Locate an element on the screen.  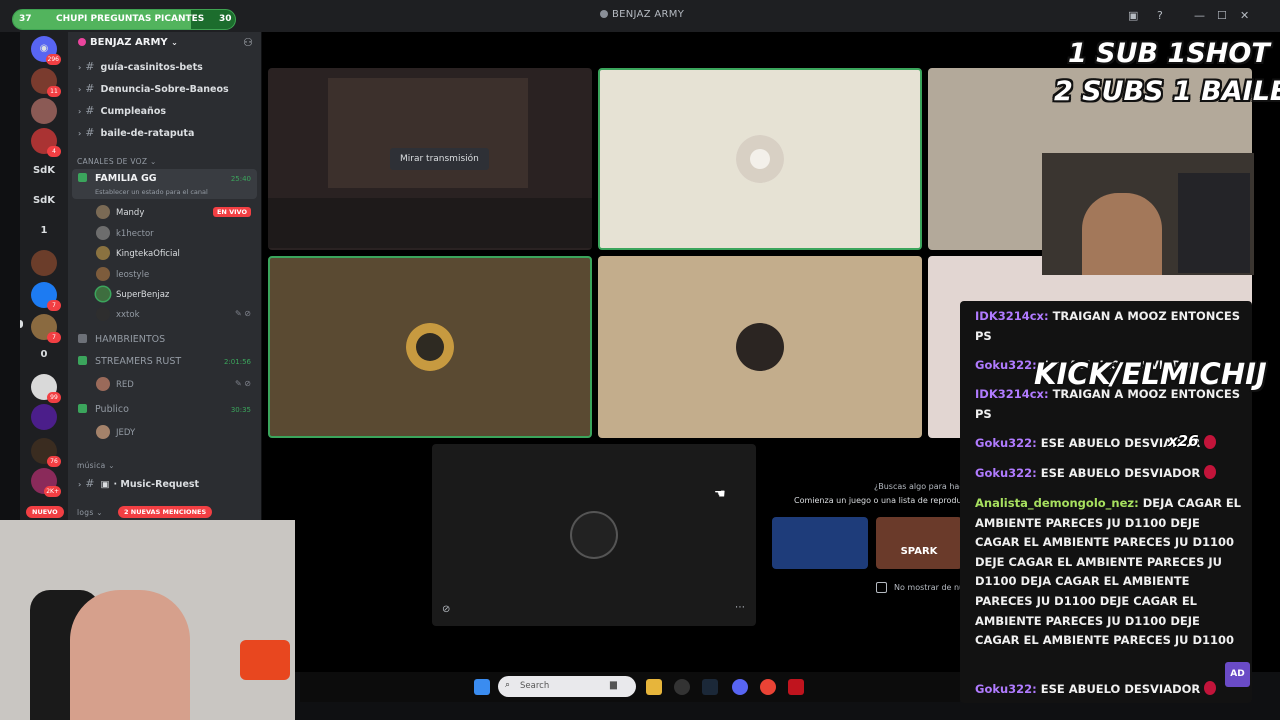
stream-tile: Mirar transmisión is located at coordinates (430, 159).